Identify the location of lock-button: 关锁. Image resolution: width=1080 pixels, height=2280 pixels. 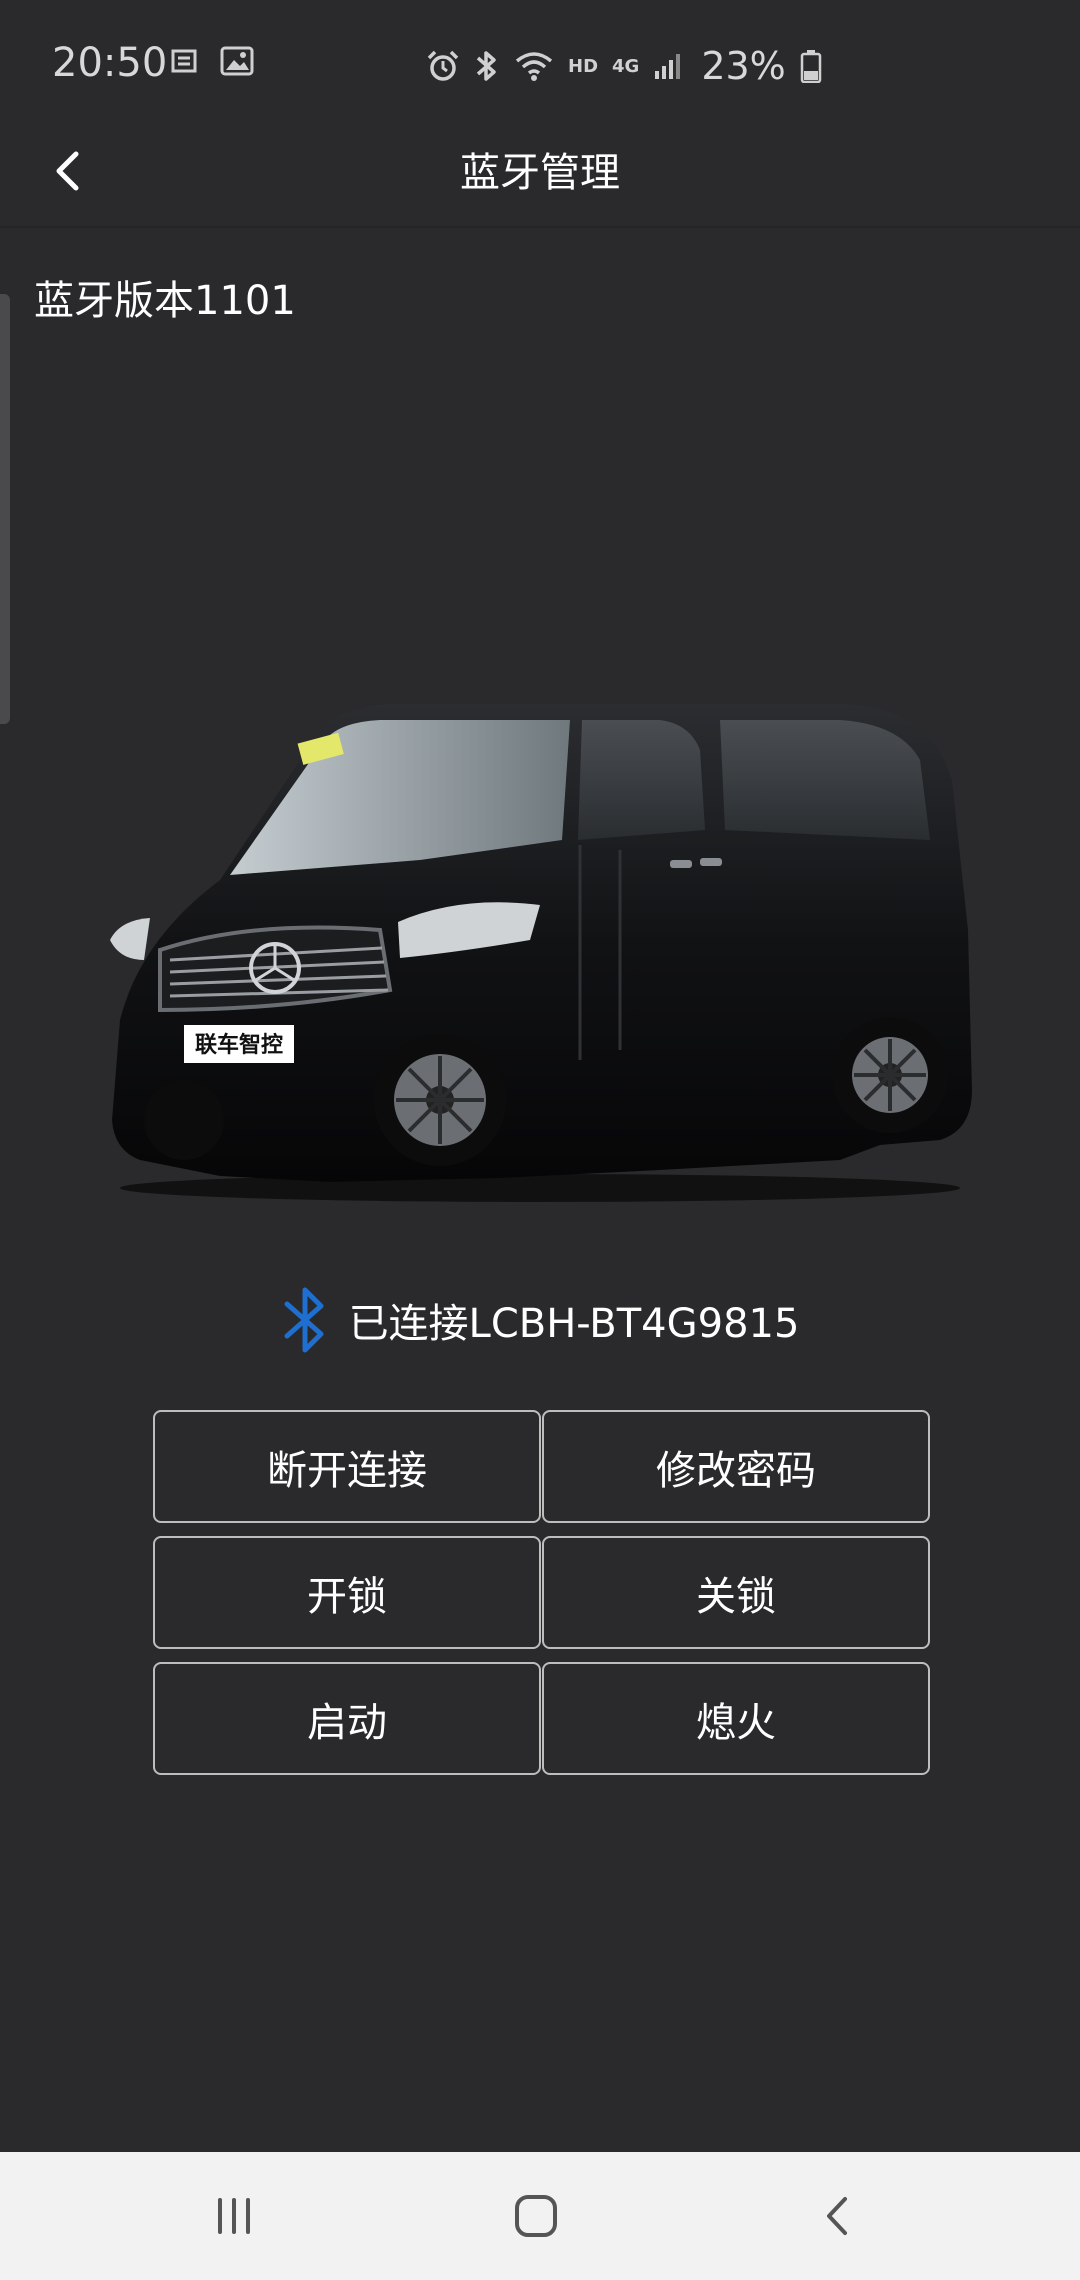
(736, 1592).